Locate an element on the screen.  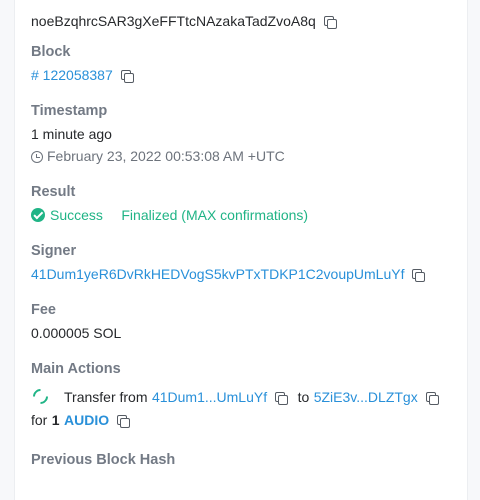
clock-icon is located at coordinates (37, 157).